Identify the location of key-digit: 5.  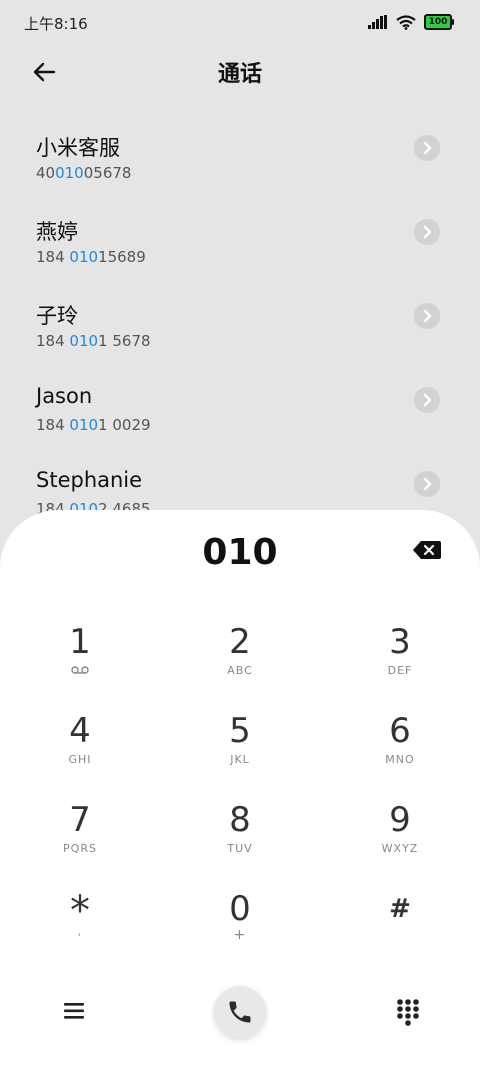
(240, 731).